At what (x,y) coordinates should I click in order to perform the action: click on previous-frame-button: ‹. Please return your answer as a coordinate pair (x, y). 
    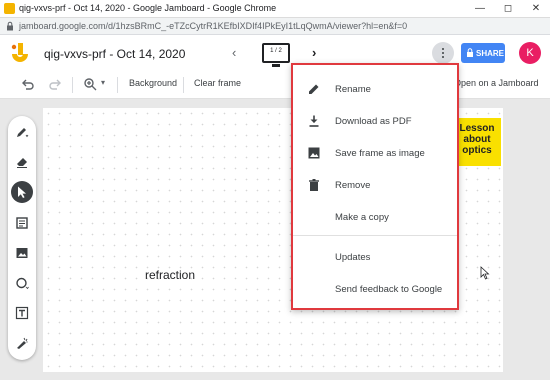
    Looking at the image, I should click on (234, 52).